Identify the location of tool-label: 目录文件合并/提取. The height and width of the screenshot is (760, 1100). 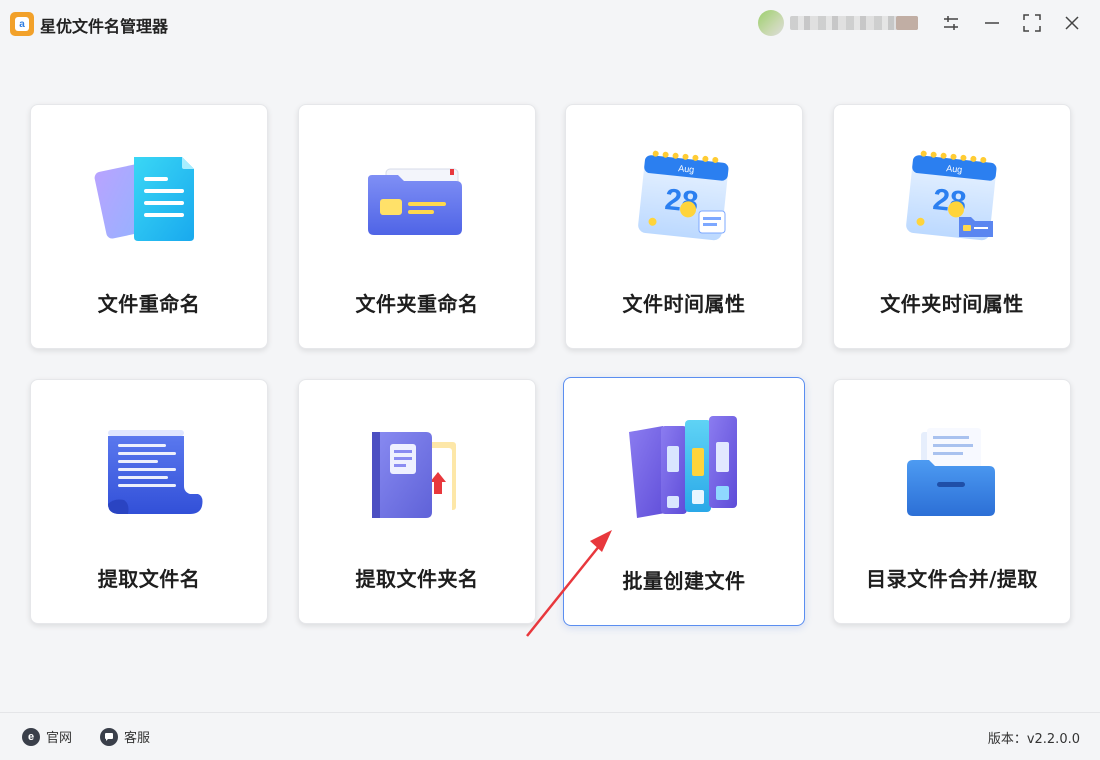
(952, 579).